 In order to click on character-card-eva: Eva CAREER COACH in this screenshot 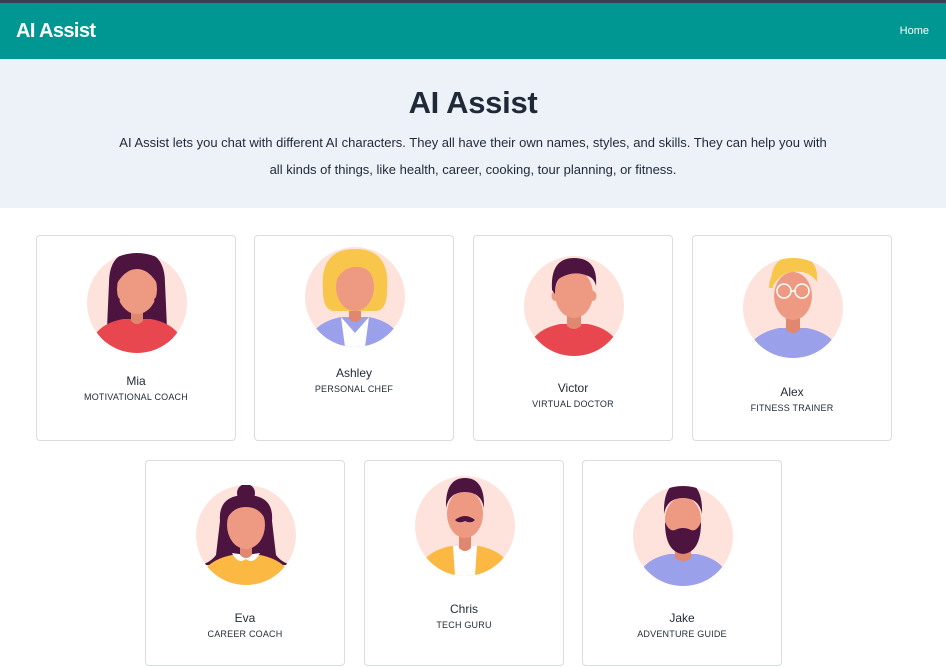, I will do `click(245, 563)`.